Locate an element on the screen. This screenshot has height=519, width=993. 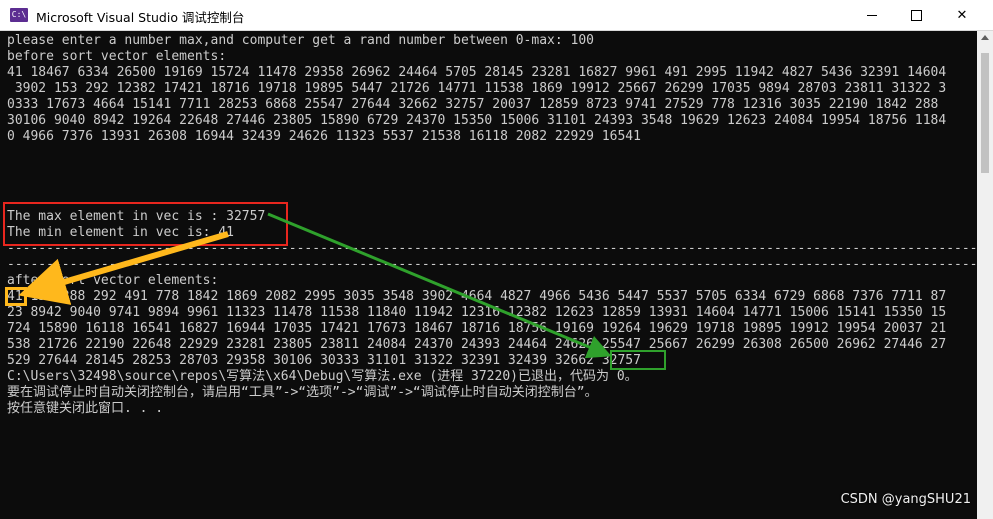
scroll-up-arrow-icon is located at coordinates (985, 37).